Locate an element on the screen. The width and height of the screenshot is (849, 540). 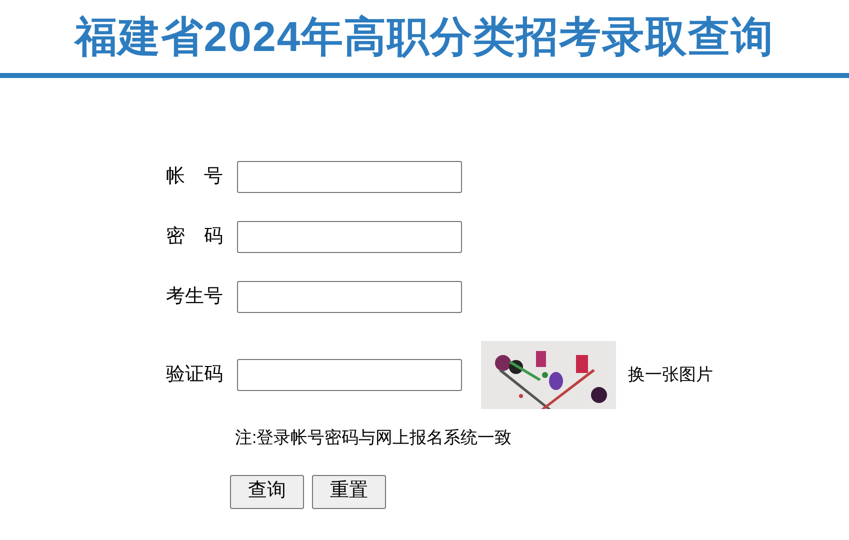
field-label: 密 码 is located at coordinates (195, 236).